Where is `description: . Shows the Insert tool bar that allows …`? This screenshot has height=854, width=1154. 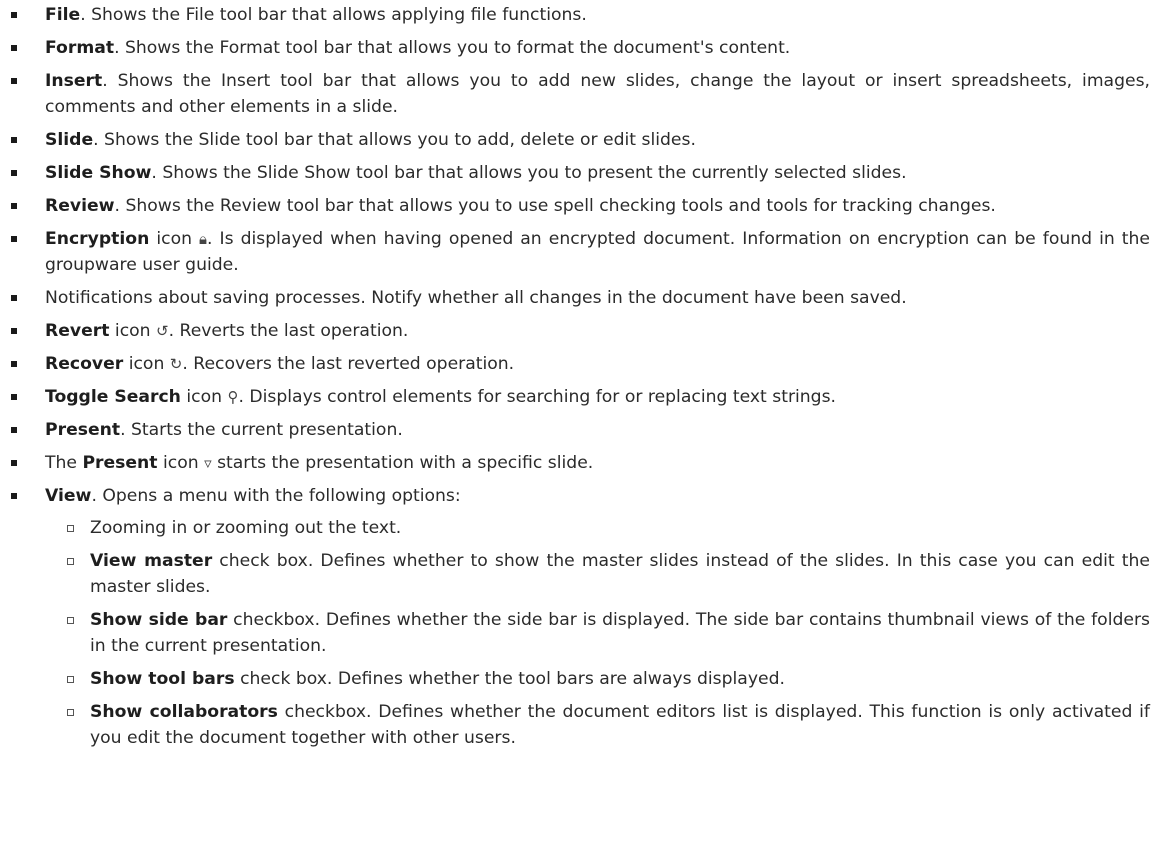 description: . Shows the Insert tool bar that allows … is located at coordinates (597, 94).